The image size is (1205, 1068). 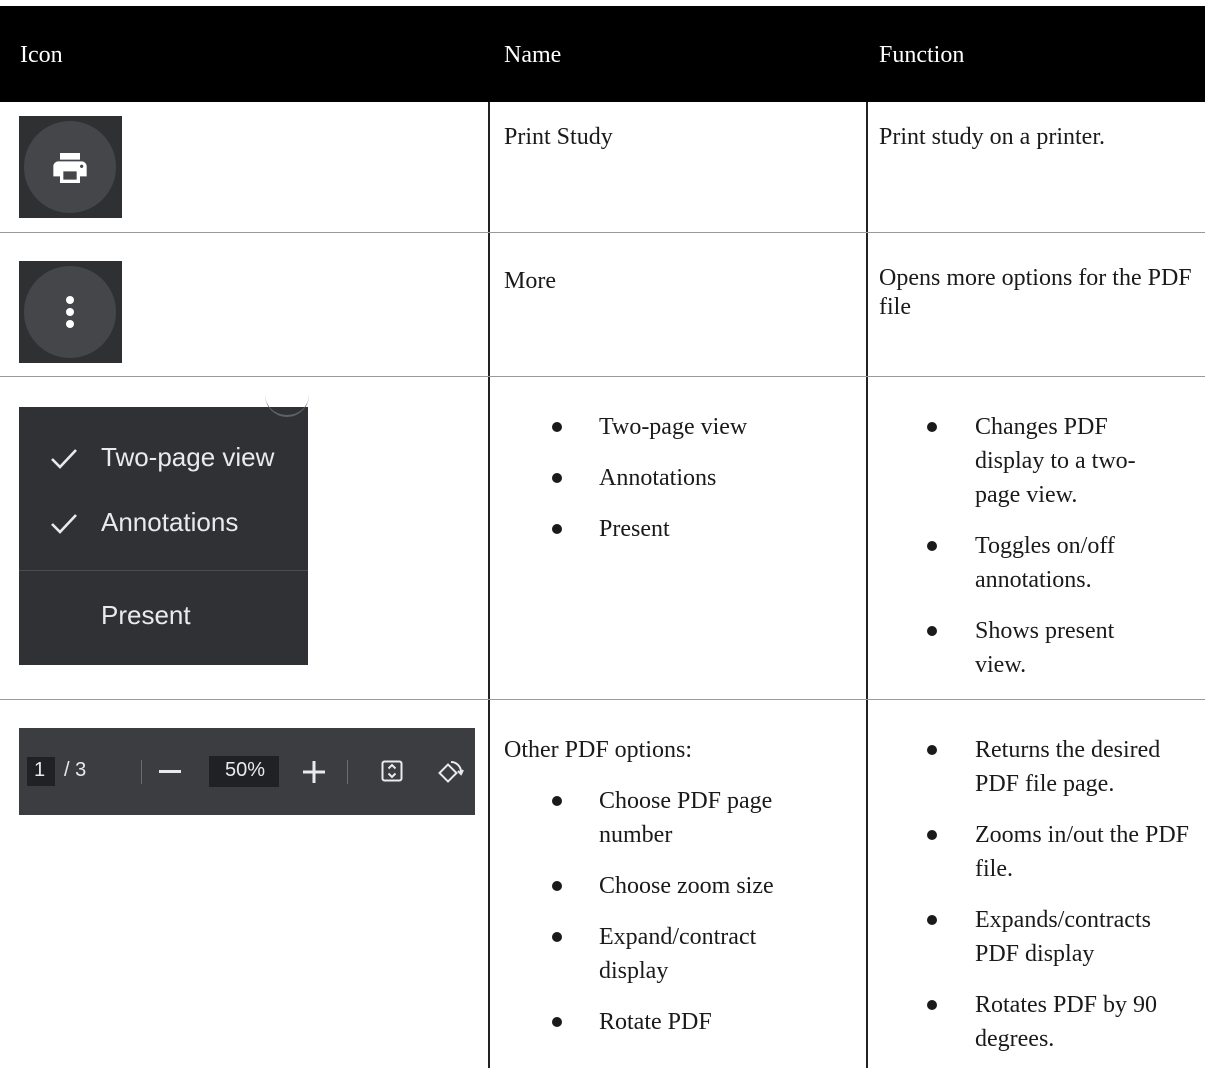 I want to click on print-button-screenshot, so click(x=70, y=167).